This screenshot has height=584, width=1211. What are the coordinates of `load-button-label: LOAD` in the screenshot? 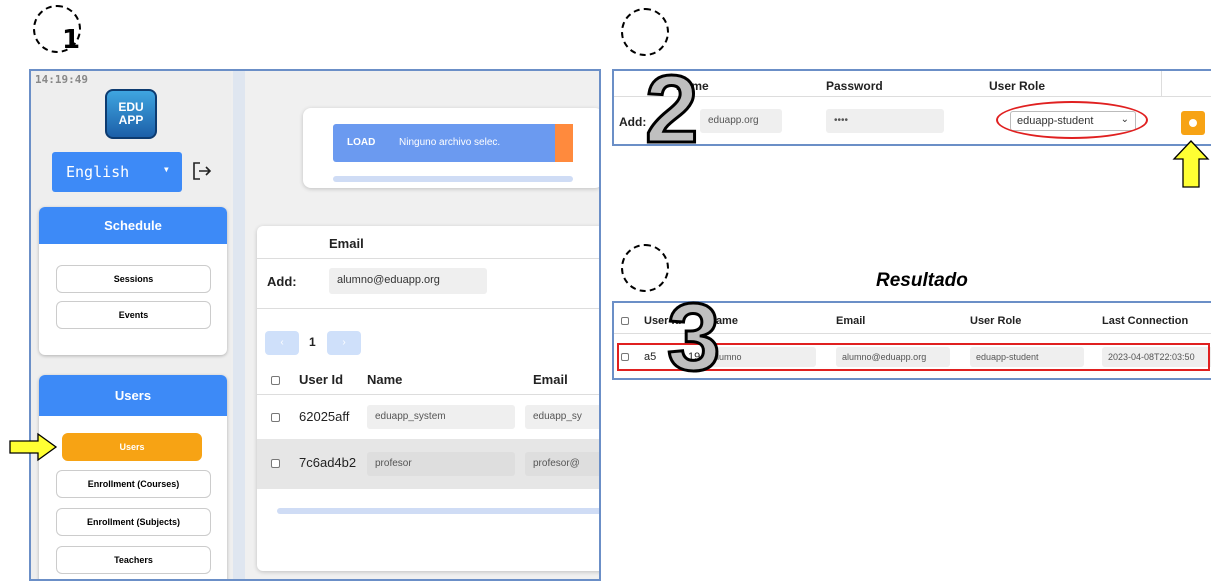 It's located at (361, 142).